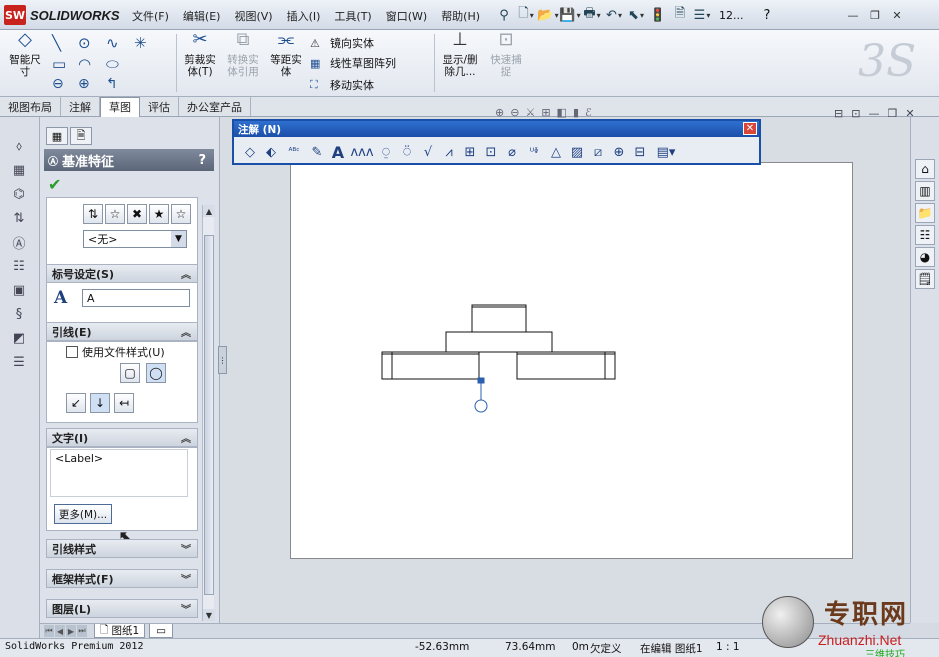  What do you see at coordinates (76, 403) in the screenshot?
I see `leader-angled-icon: ↙` at bounding box center [76, 403].